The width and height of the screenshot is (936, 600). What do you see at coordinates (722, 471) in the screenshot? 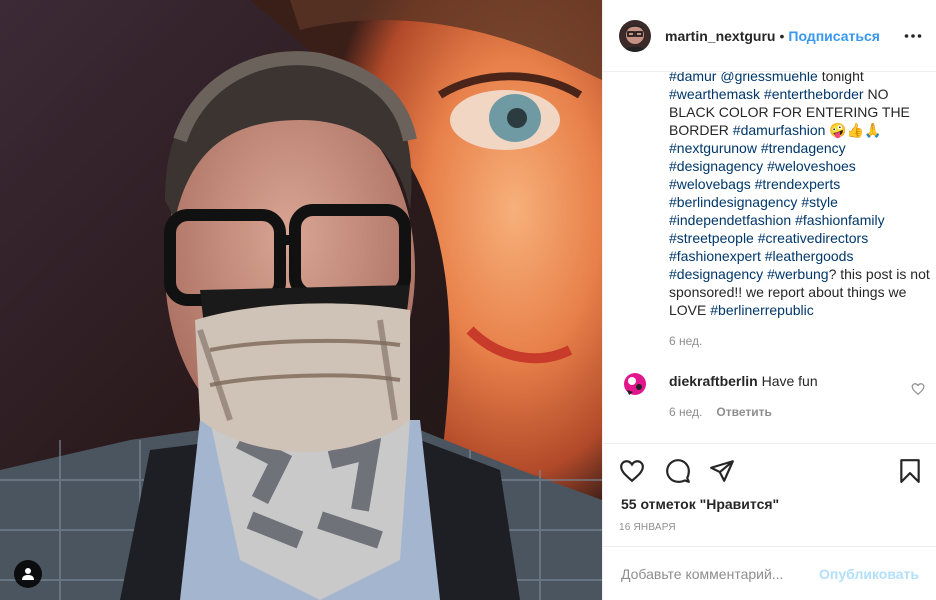
I see `paper-plane-icon` at bounding box center [722, 471].